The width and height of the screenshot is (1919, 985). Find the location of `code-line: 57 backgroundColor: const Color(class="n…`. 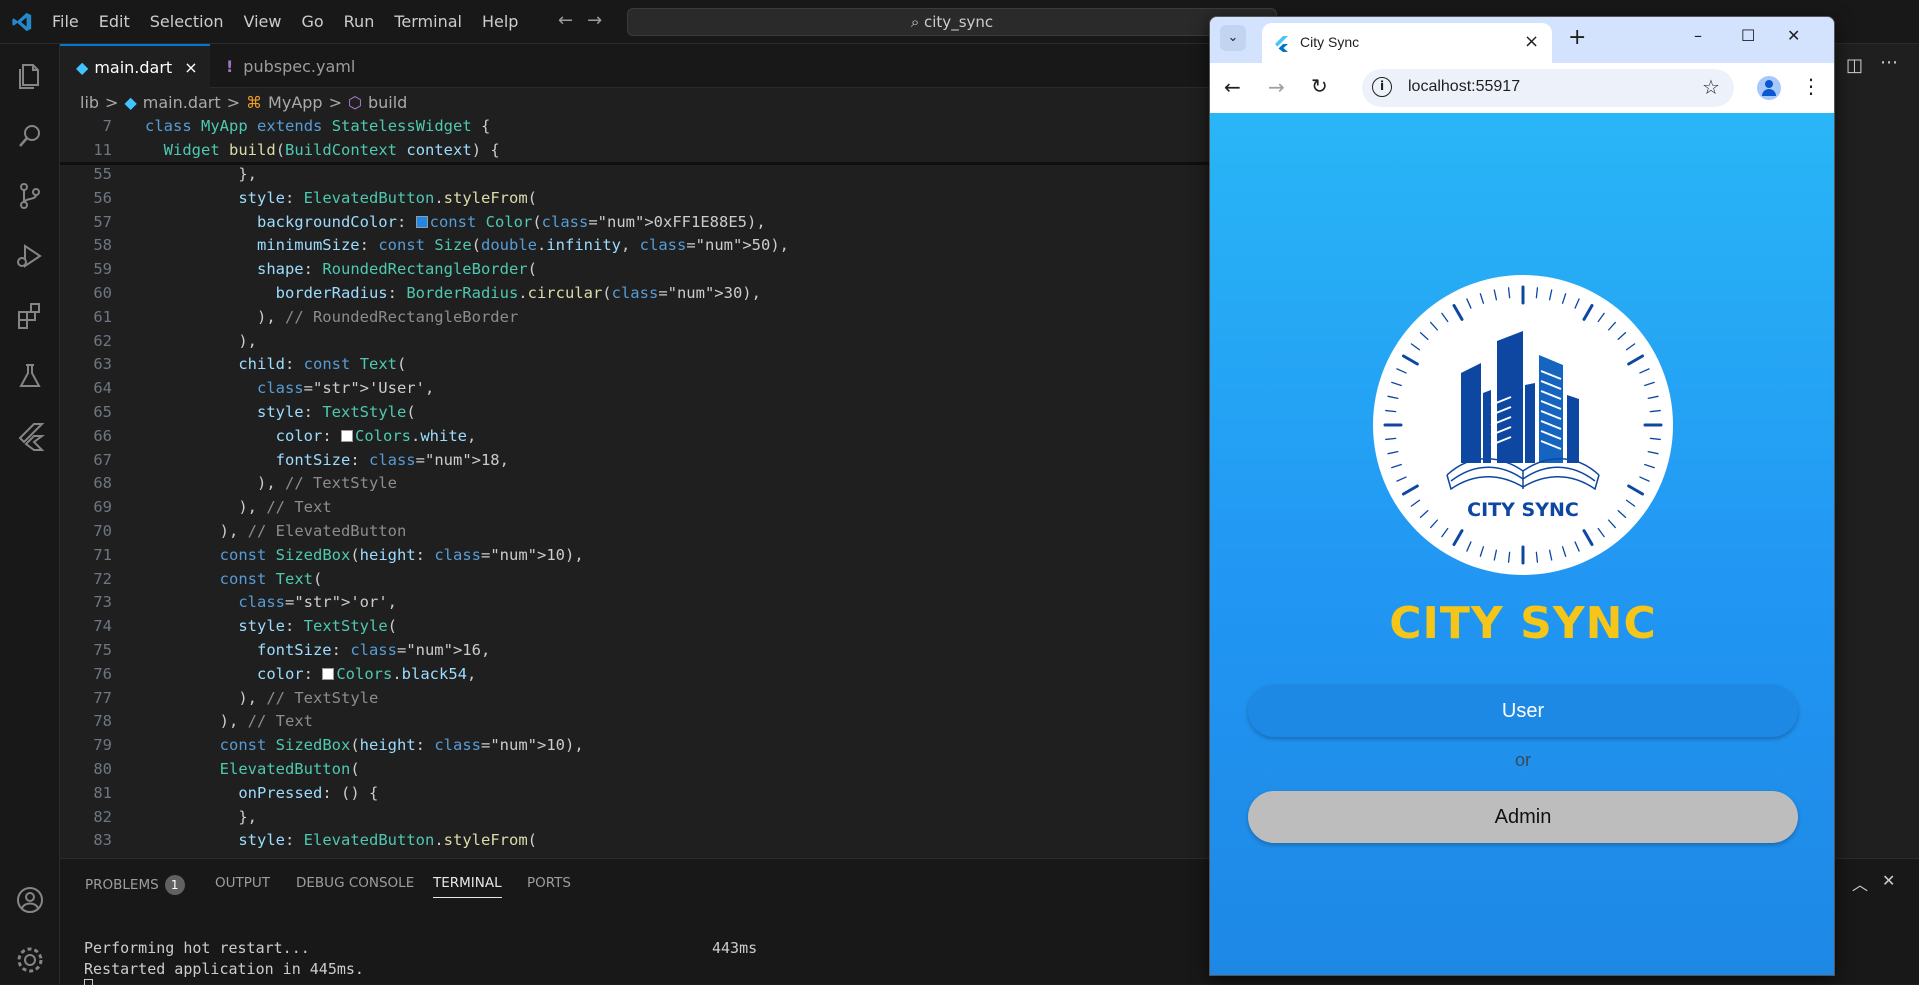

code-line: 57 backgroundColor: const Color(class="n… is located at coordinates (635, 222).